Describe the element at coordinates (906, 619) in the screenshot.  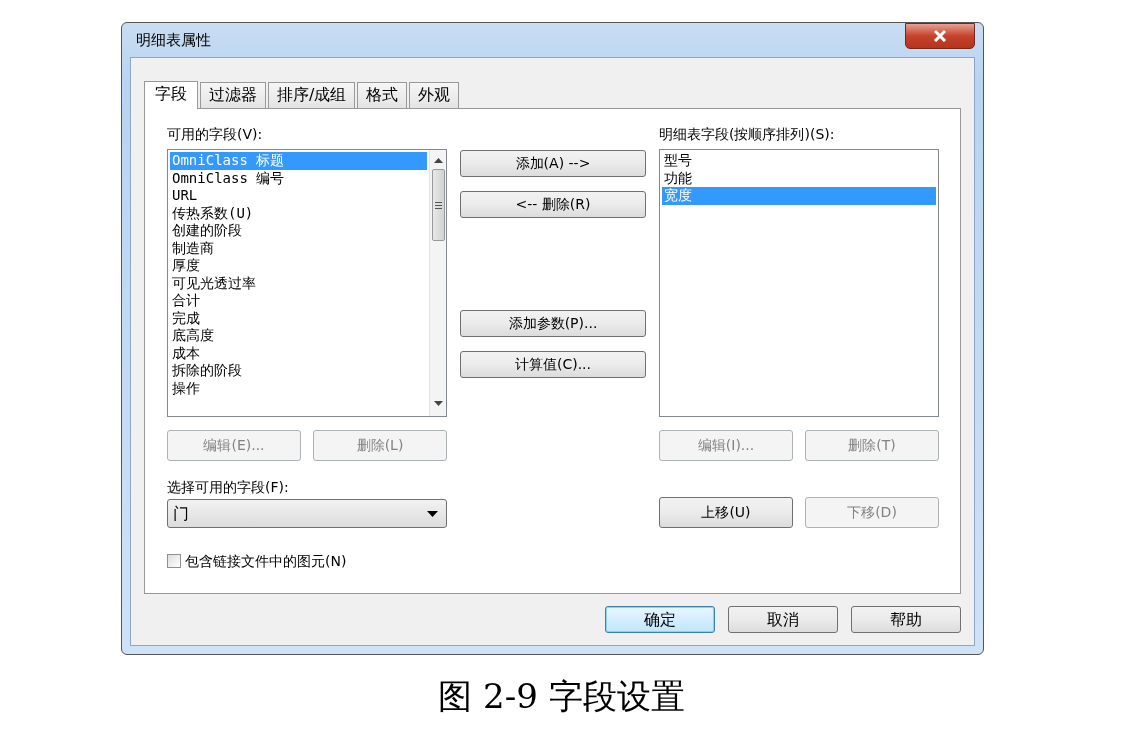
I see `button: 帮助` at that location.